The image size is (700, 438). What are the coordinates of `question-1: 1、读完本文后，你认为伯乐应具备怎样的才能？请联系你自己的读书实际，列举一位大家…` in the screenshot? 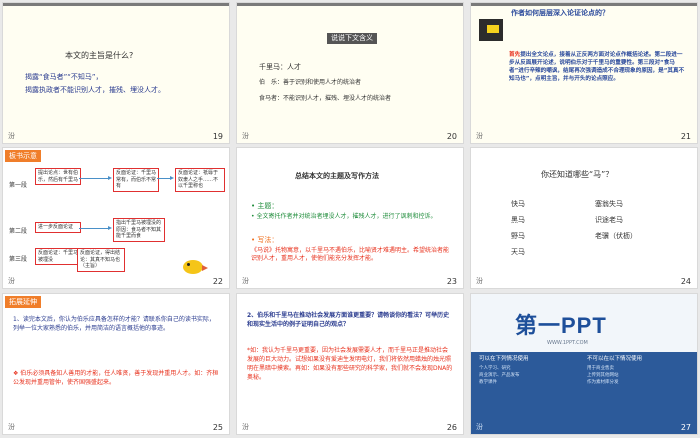 It's located at (114, 324).